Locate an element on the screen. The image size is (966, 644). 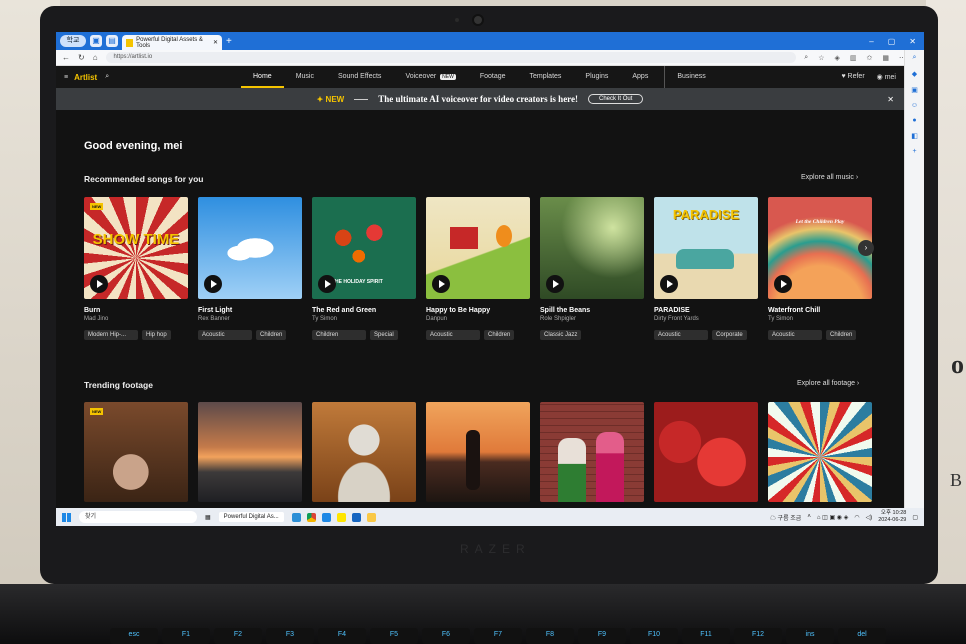
nav-music: Music is located at coordinates (305, 77).